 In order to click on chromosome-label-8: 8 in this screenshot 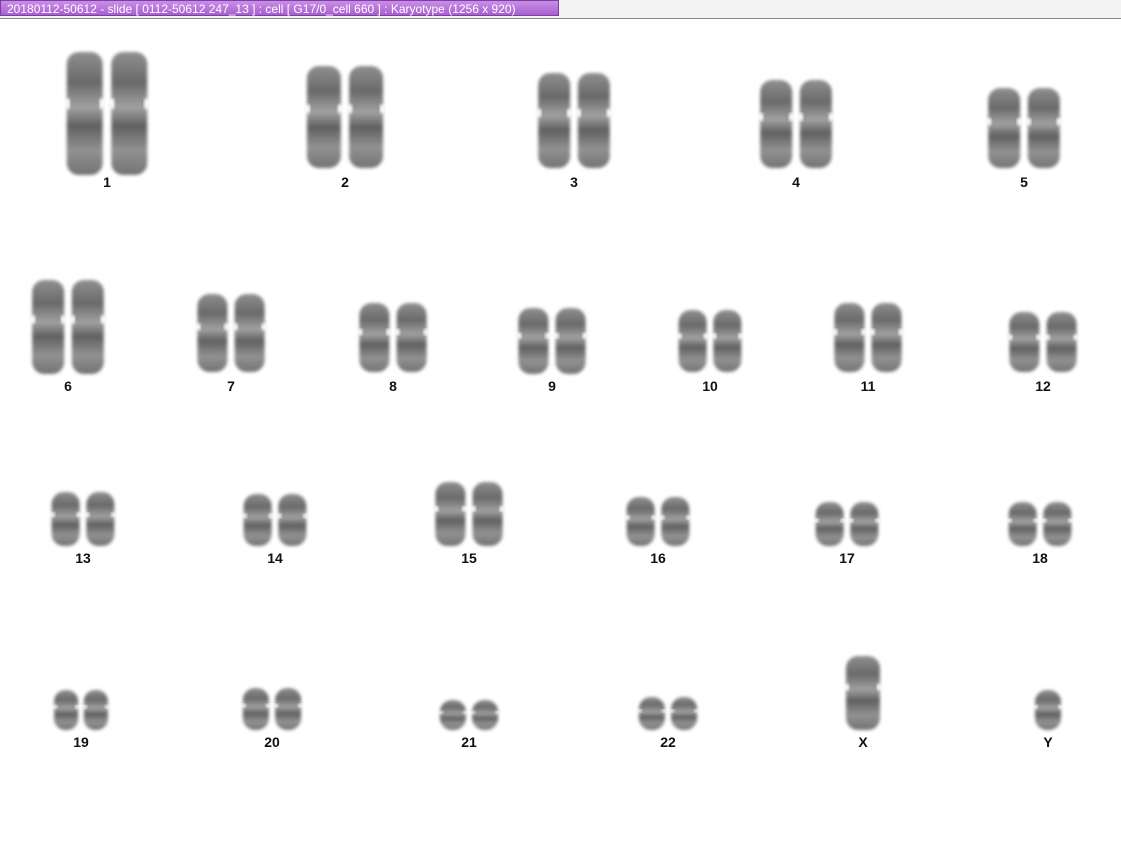, I will do `click(393, 386)`.